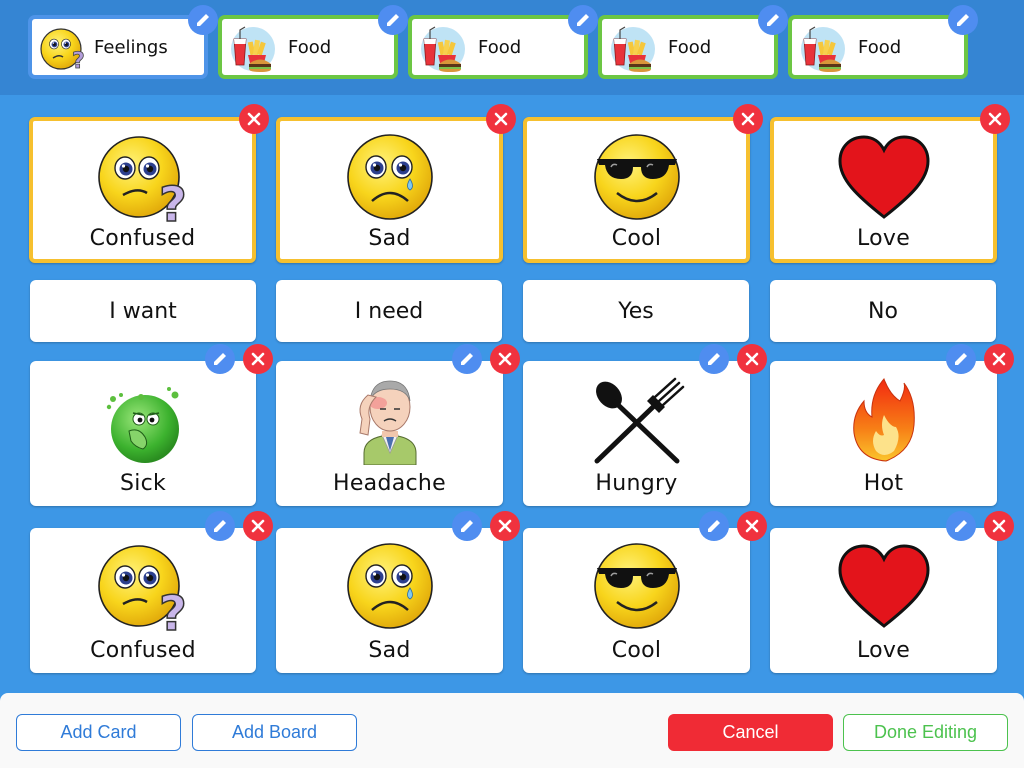 This screenshot has height=768, width=1024. What do you see at coordinates (925, 732) in the screenshot?
I see `done-editing-button: Done Editing` at bounding box center [925, 732].